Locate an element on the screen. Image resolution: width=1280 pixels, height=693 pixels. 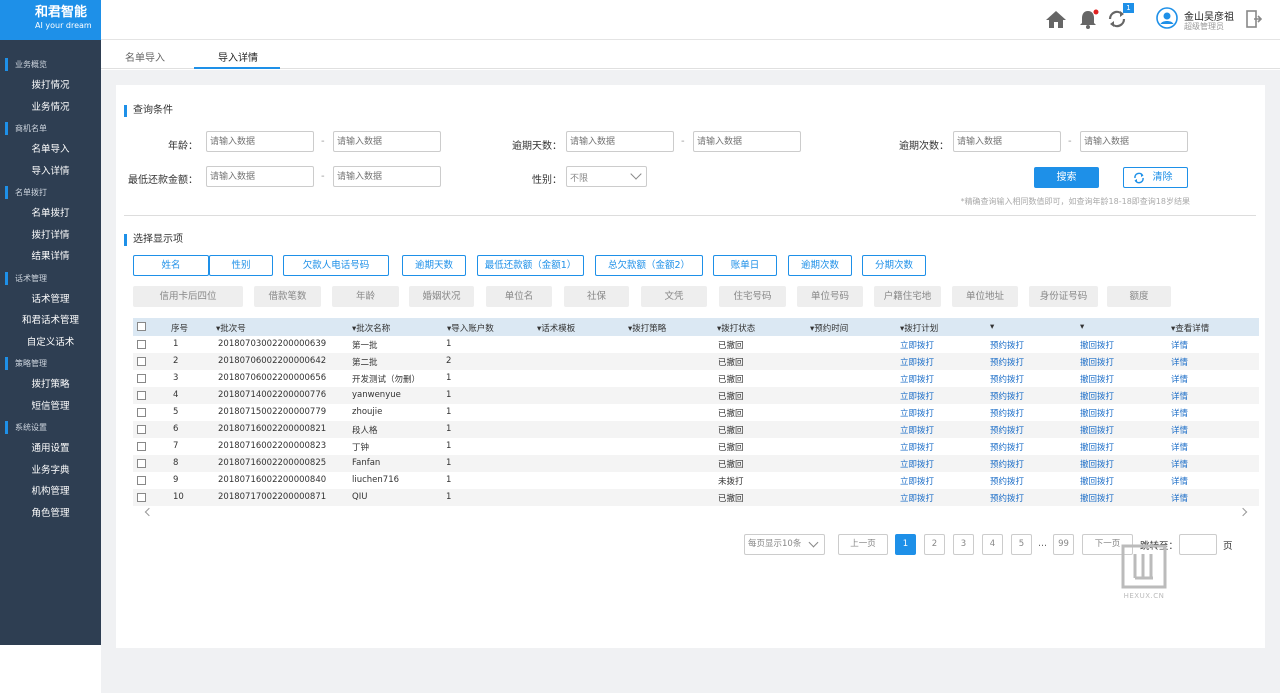
search-button: 搜索 is located at coordinates (1066, 177).